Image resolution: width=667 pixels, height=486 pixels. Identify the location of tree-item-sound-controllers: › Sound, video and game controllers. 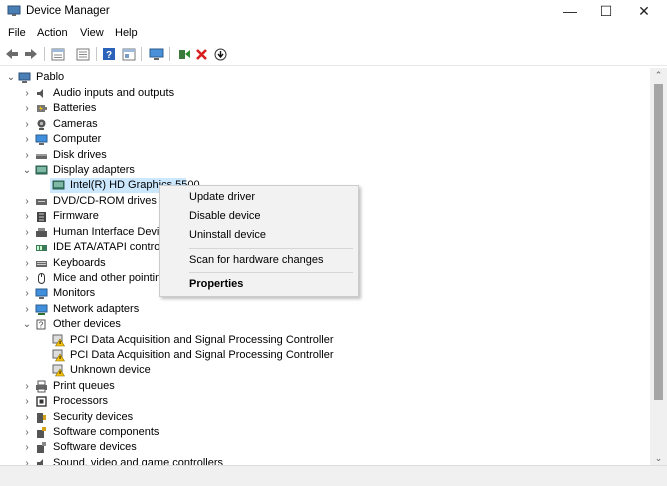
(325, 460).